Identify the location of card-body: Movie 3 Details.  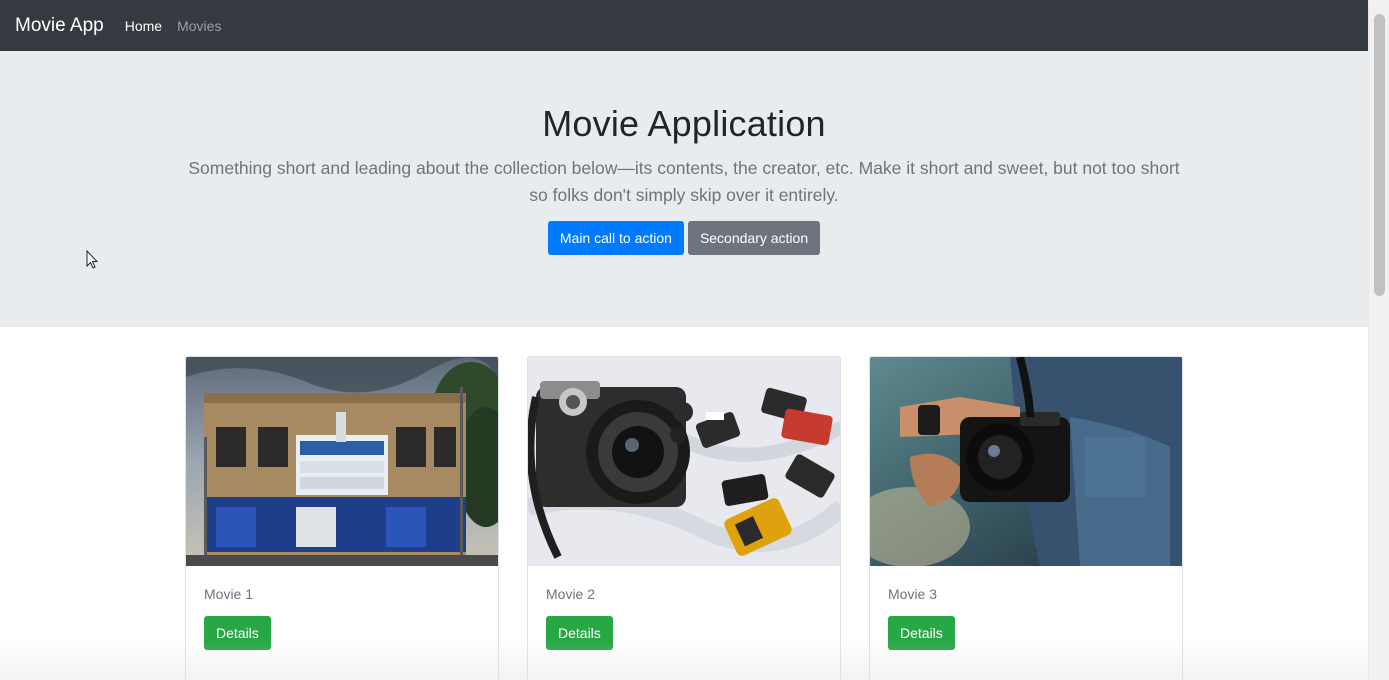
(1026, 618).